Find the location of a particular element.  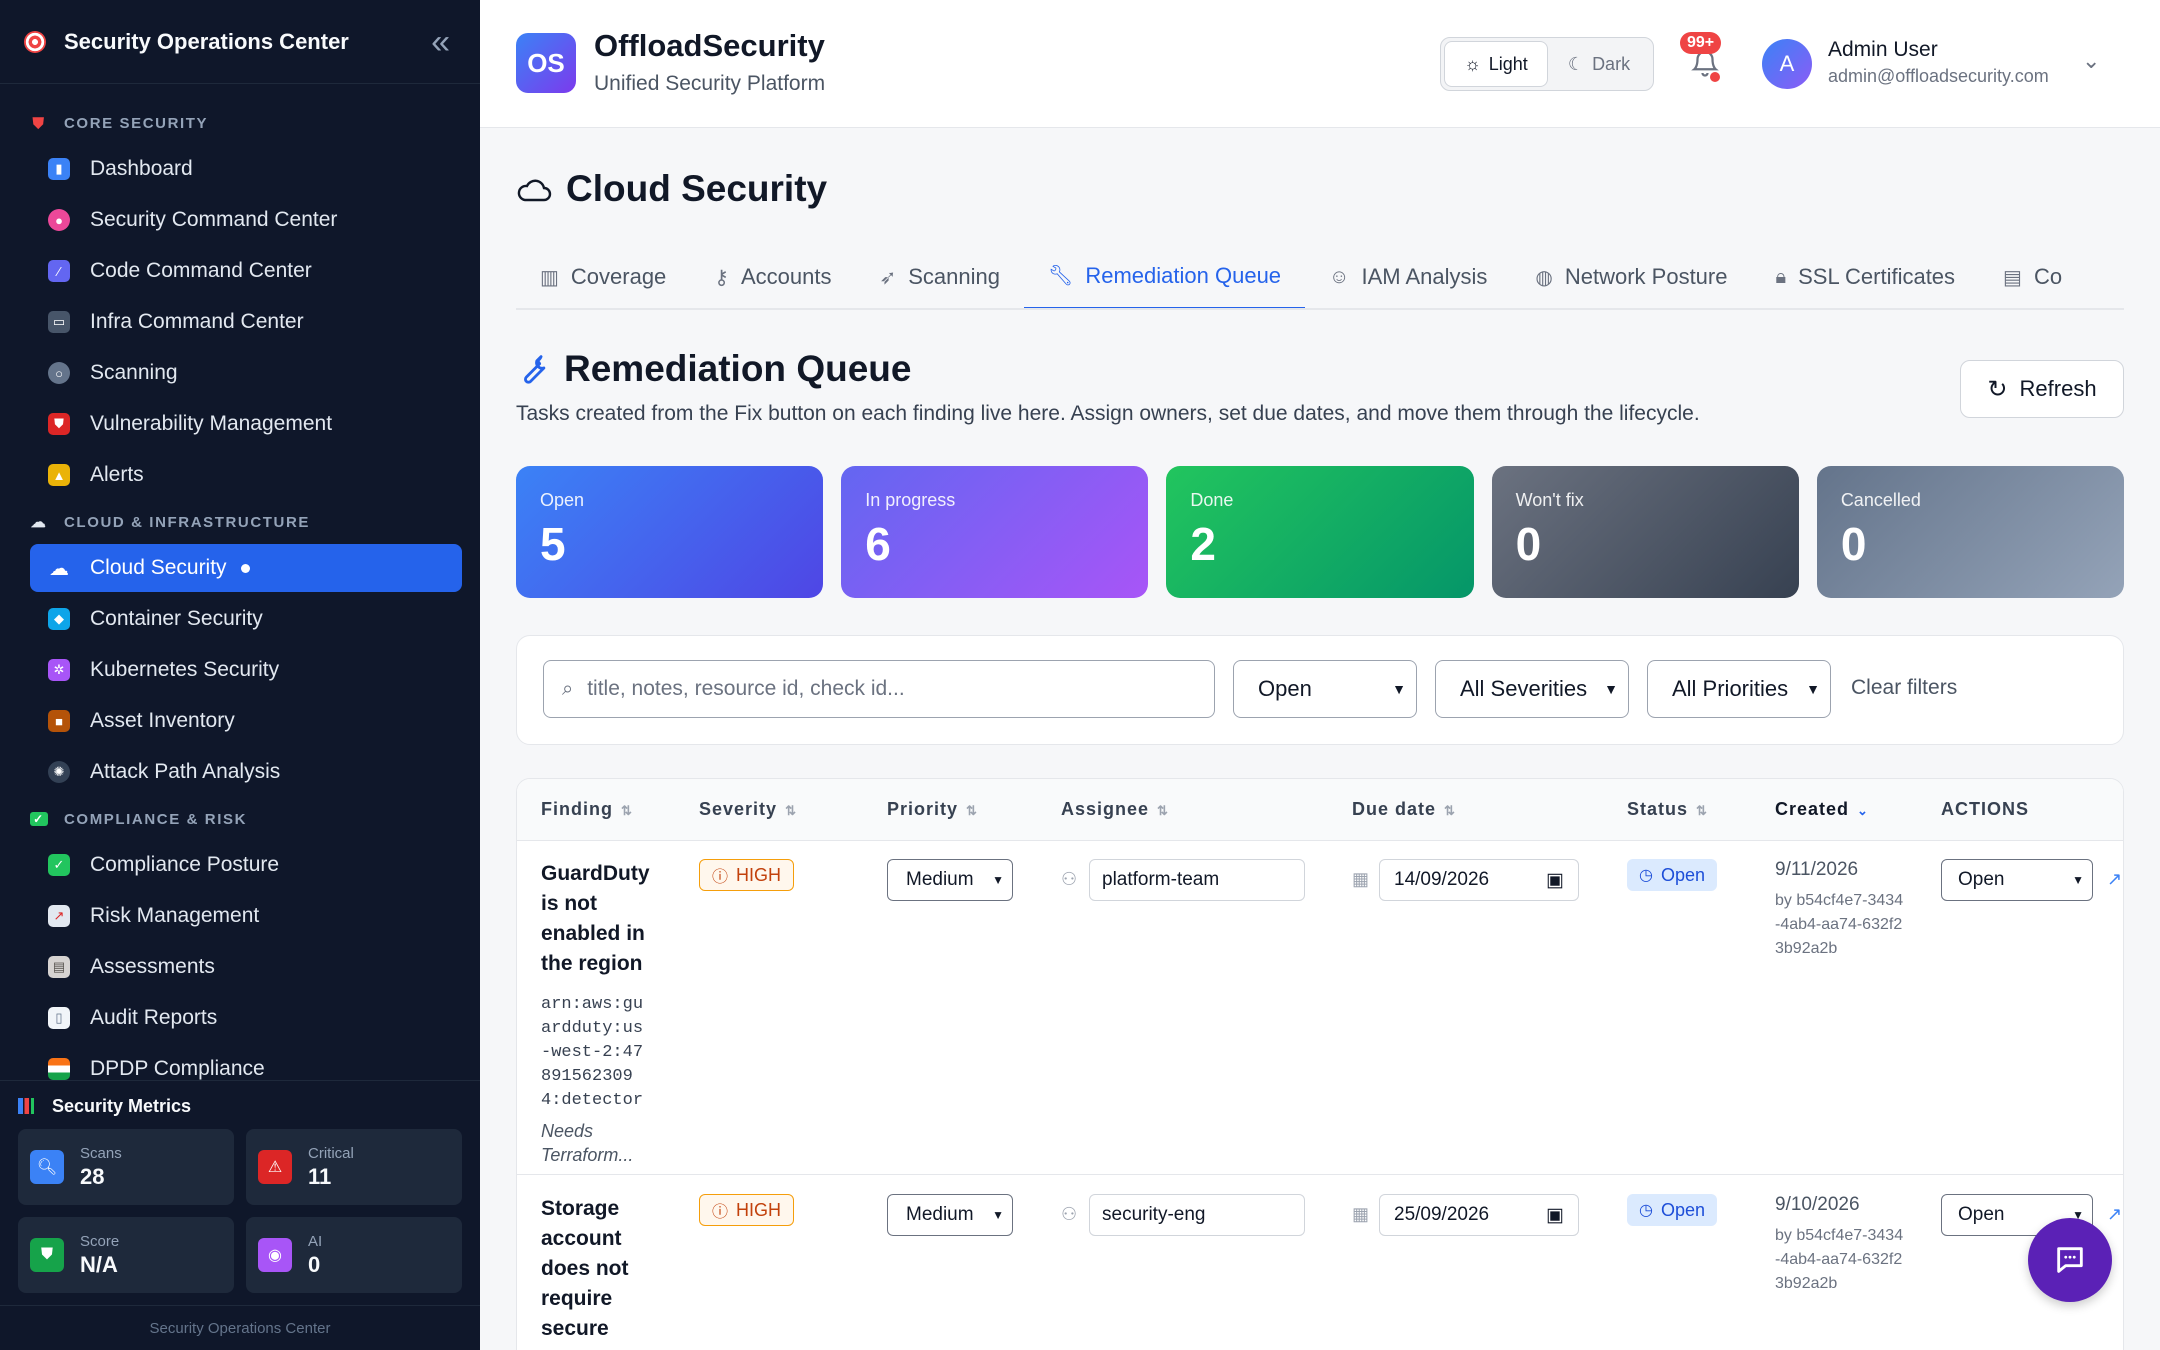

clear-filters-button: Clear filters is located at coordinates (1904, 688).